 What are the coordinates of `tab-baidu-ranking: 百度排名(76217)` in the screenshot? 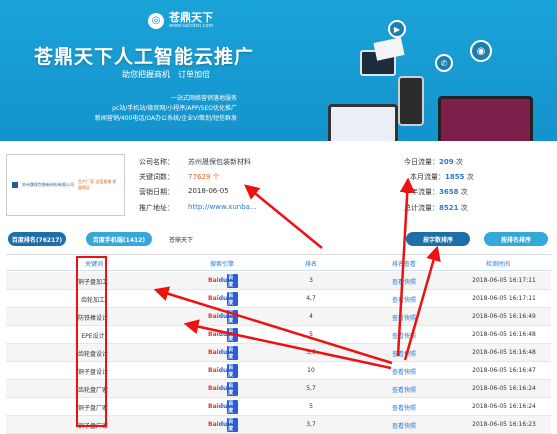 It's located at (37, 239).